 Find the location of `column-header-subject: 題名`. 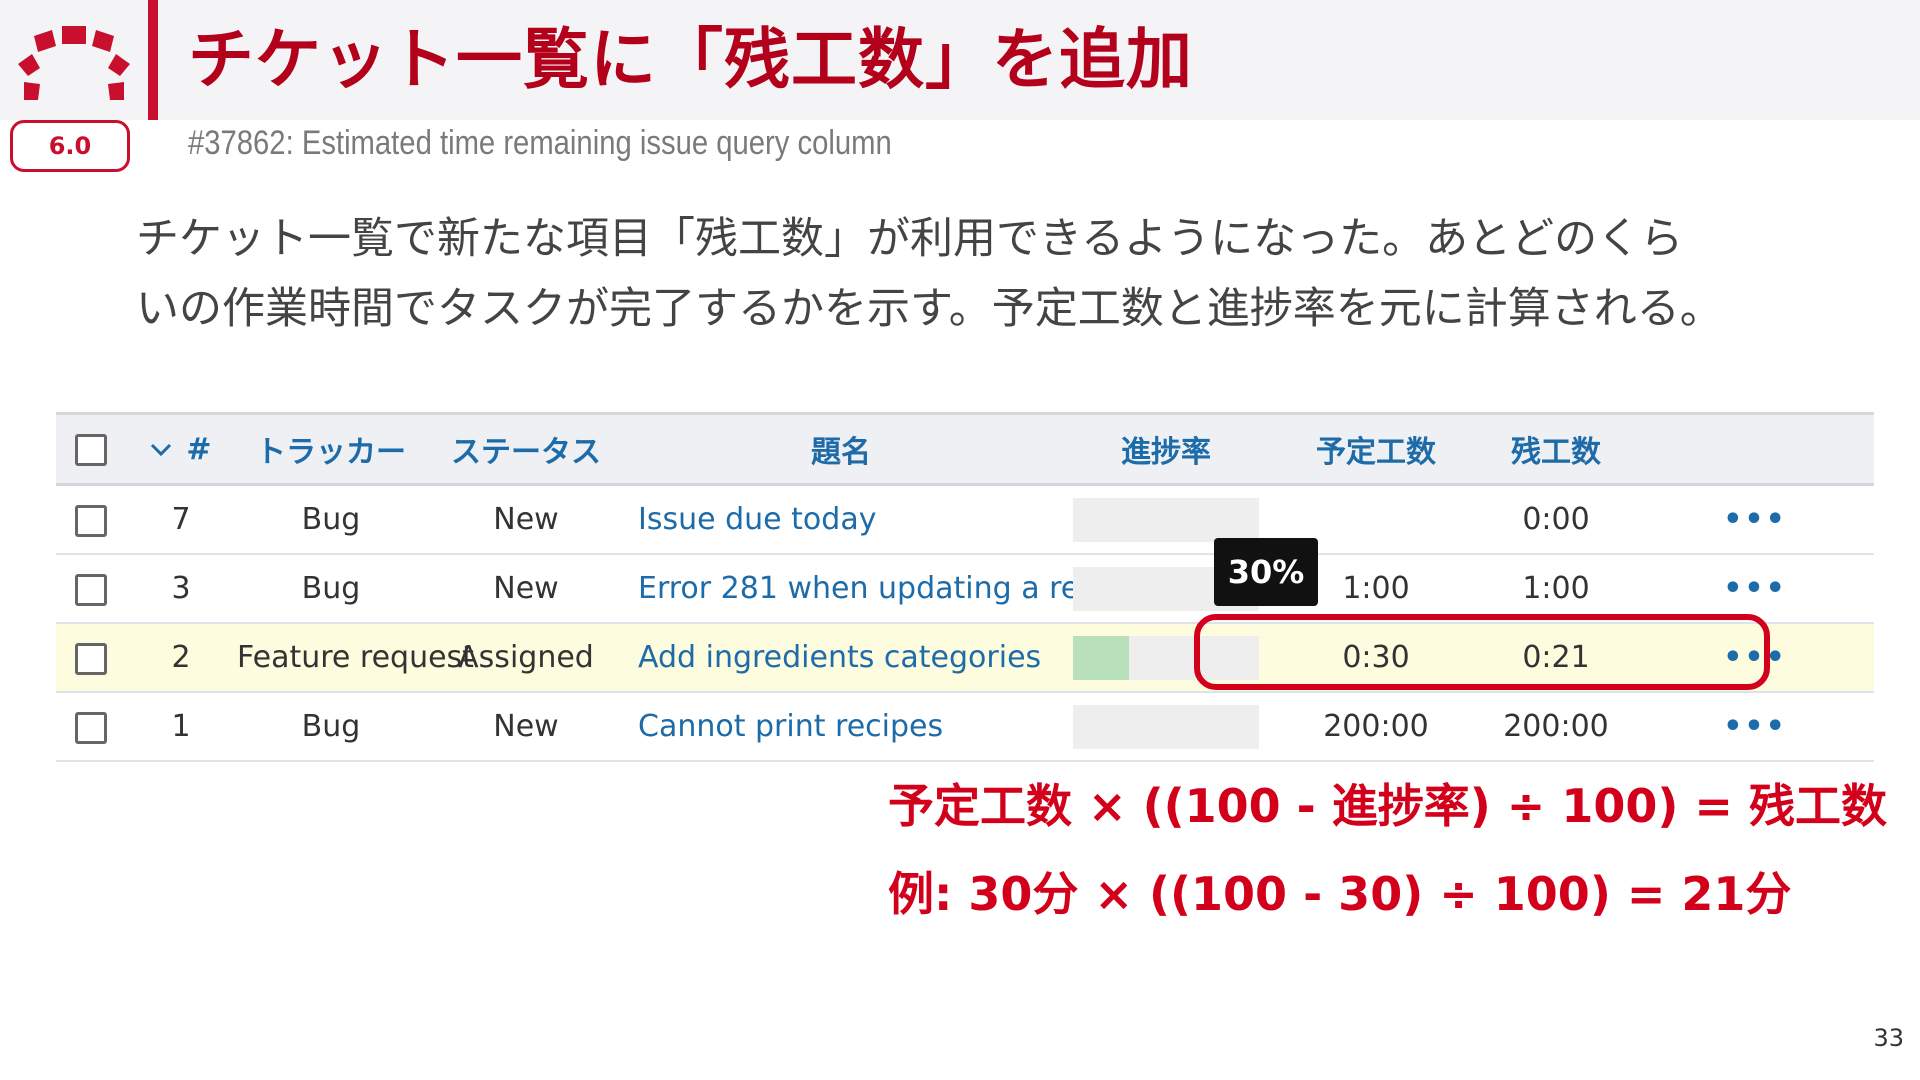

column-header-subject: 題名 is located at coordinates (841, 449).